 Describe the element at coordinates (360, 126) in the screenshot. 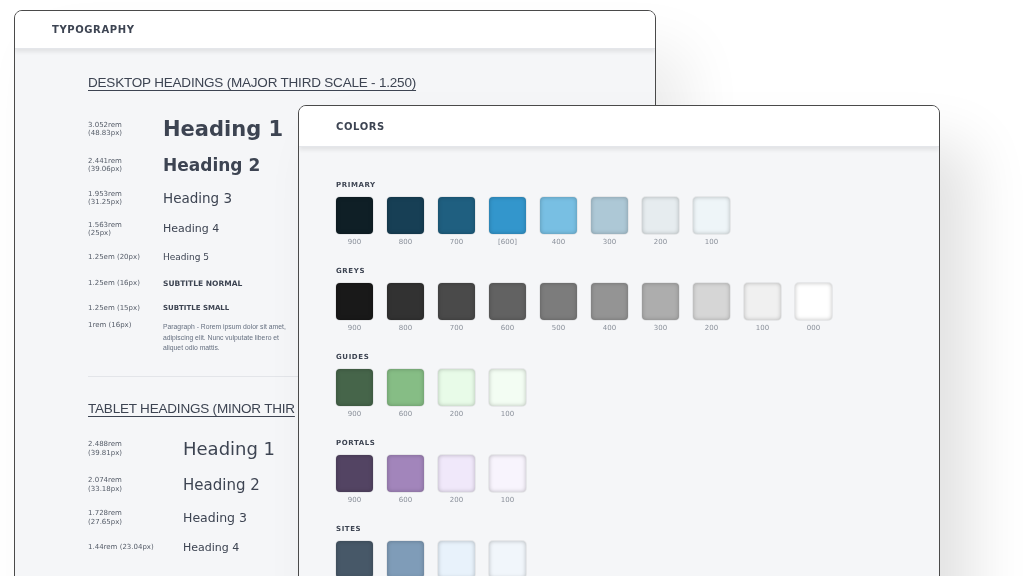

I see `window-title: COLORS` at that location.